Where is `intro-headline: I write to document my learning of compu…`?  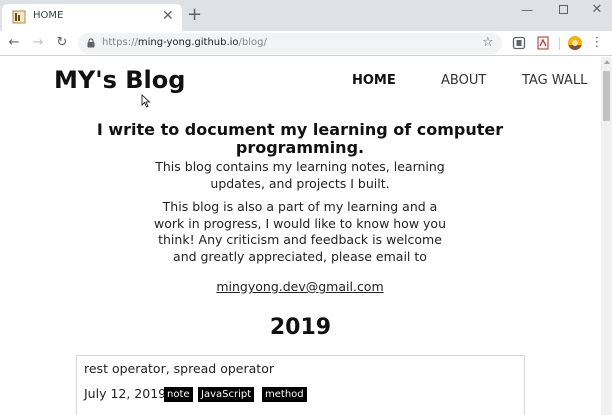 intro-headline: I write to document my learning of compu… is located at coordinates (300, 138).